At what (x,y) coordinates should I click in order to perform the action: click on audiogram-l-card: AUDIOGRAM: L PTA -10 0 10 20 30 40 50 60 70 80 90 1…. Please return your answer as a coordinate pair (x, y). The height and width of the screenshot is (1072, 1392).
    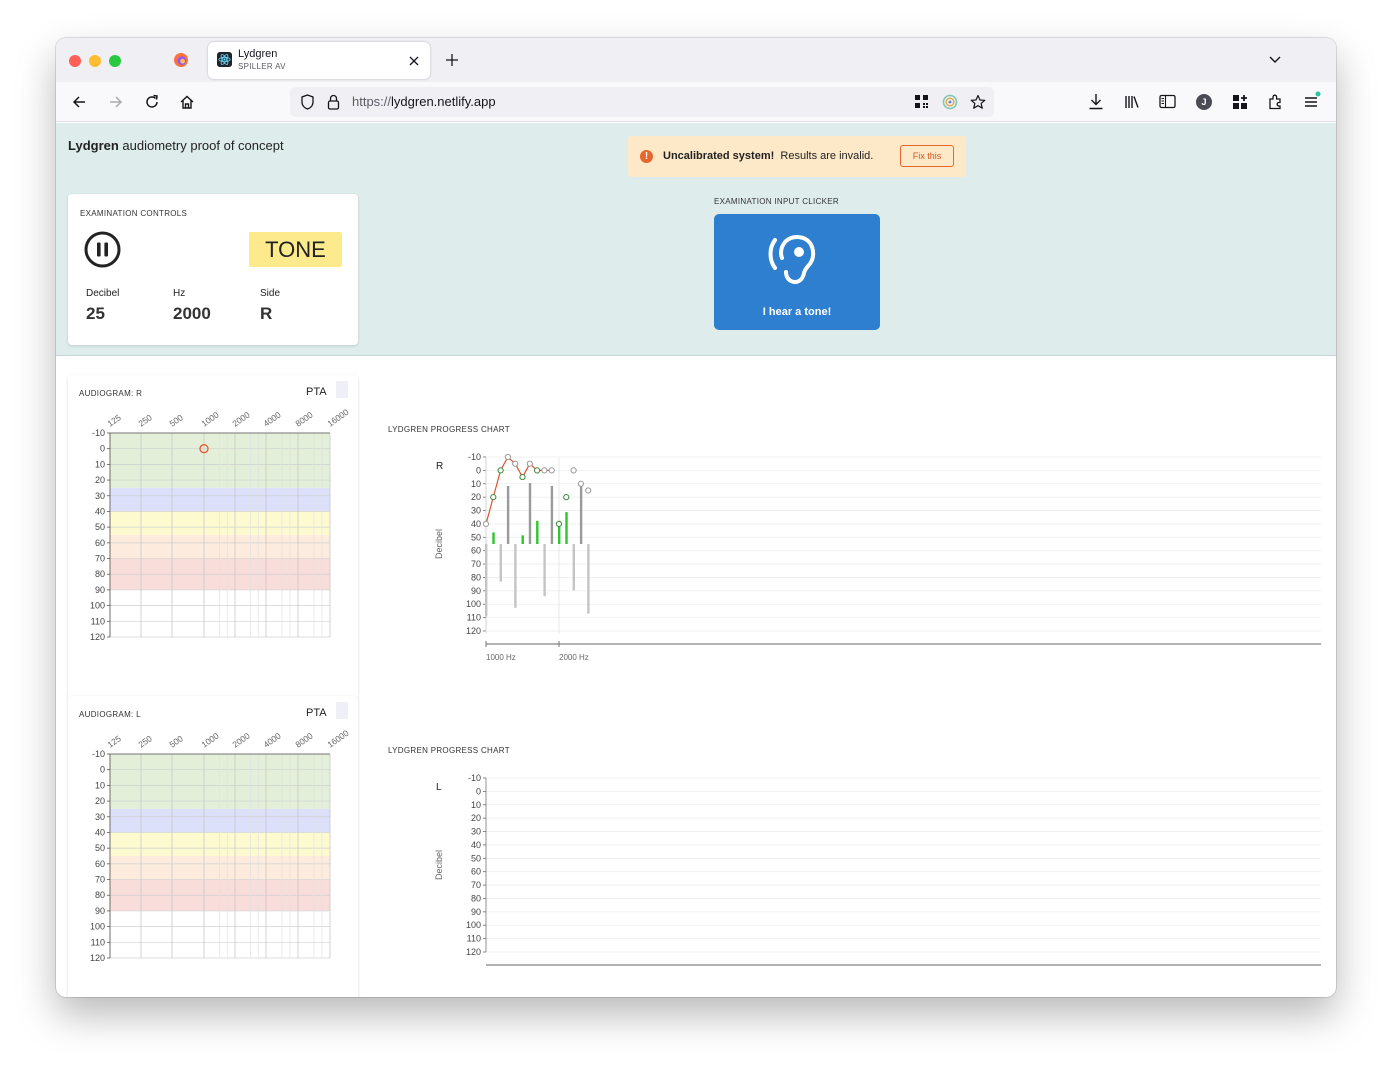
    Looking at the image, I should click on (213, 846).